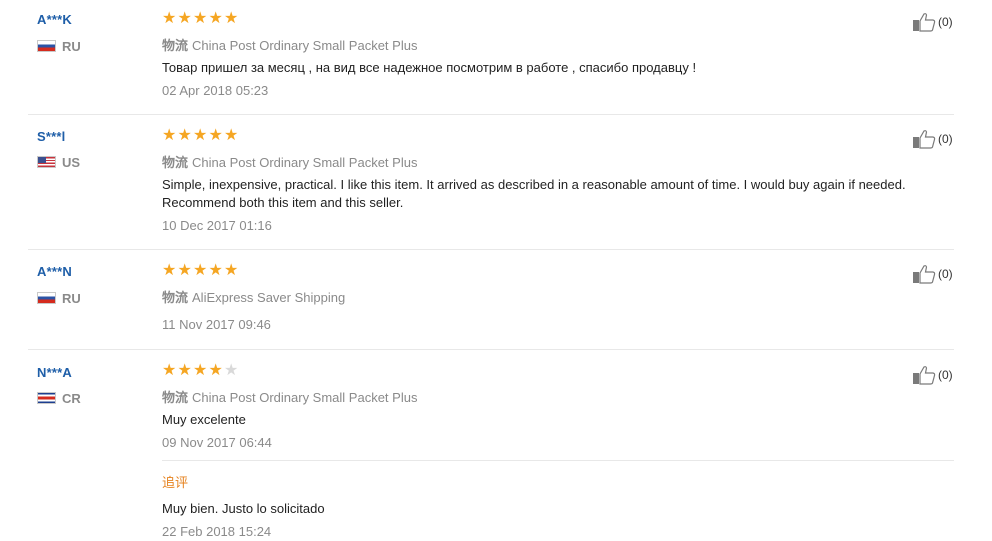 The height and width of the screenshot is (541, 992). Describe the element at coordinates (54, 19) in the screenshot. I see `reviewer-name: A***K` at that location.